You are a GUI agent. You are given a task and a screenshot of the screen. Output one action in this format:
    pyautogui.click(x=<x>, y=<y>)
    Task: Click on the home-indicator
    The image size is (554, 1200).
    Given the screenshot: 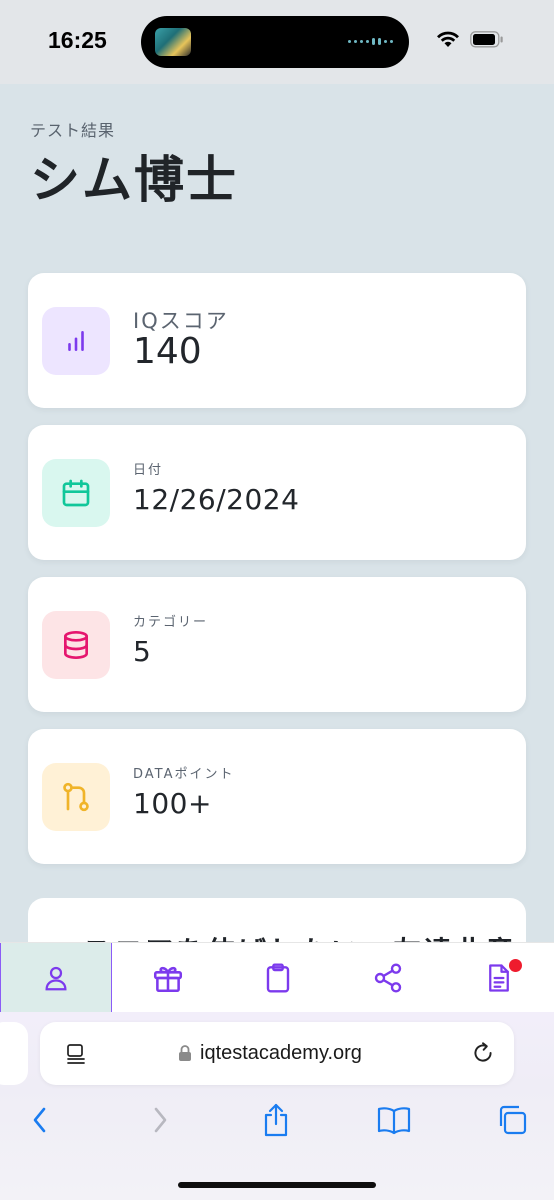 What is the action you would take?
    pyautogui.click(x=277, y=1185)
    